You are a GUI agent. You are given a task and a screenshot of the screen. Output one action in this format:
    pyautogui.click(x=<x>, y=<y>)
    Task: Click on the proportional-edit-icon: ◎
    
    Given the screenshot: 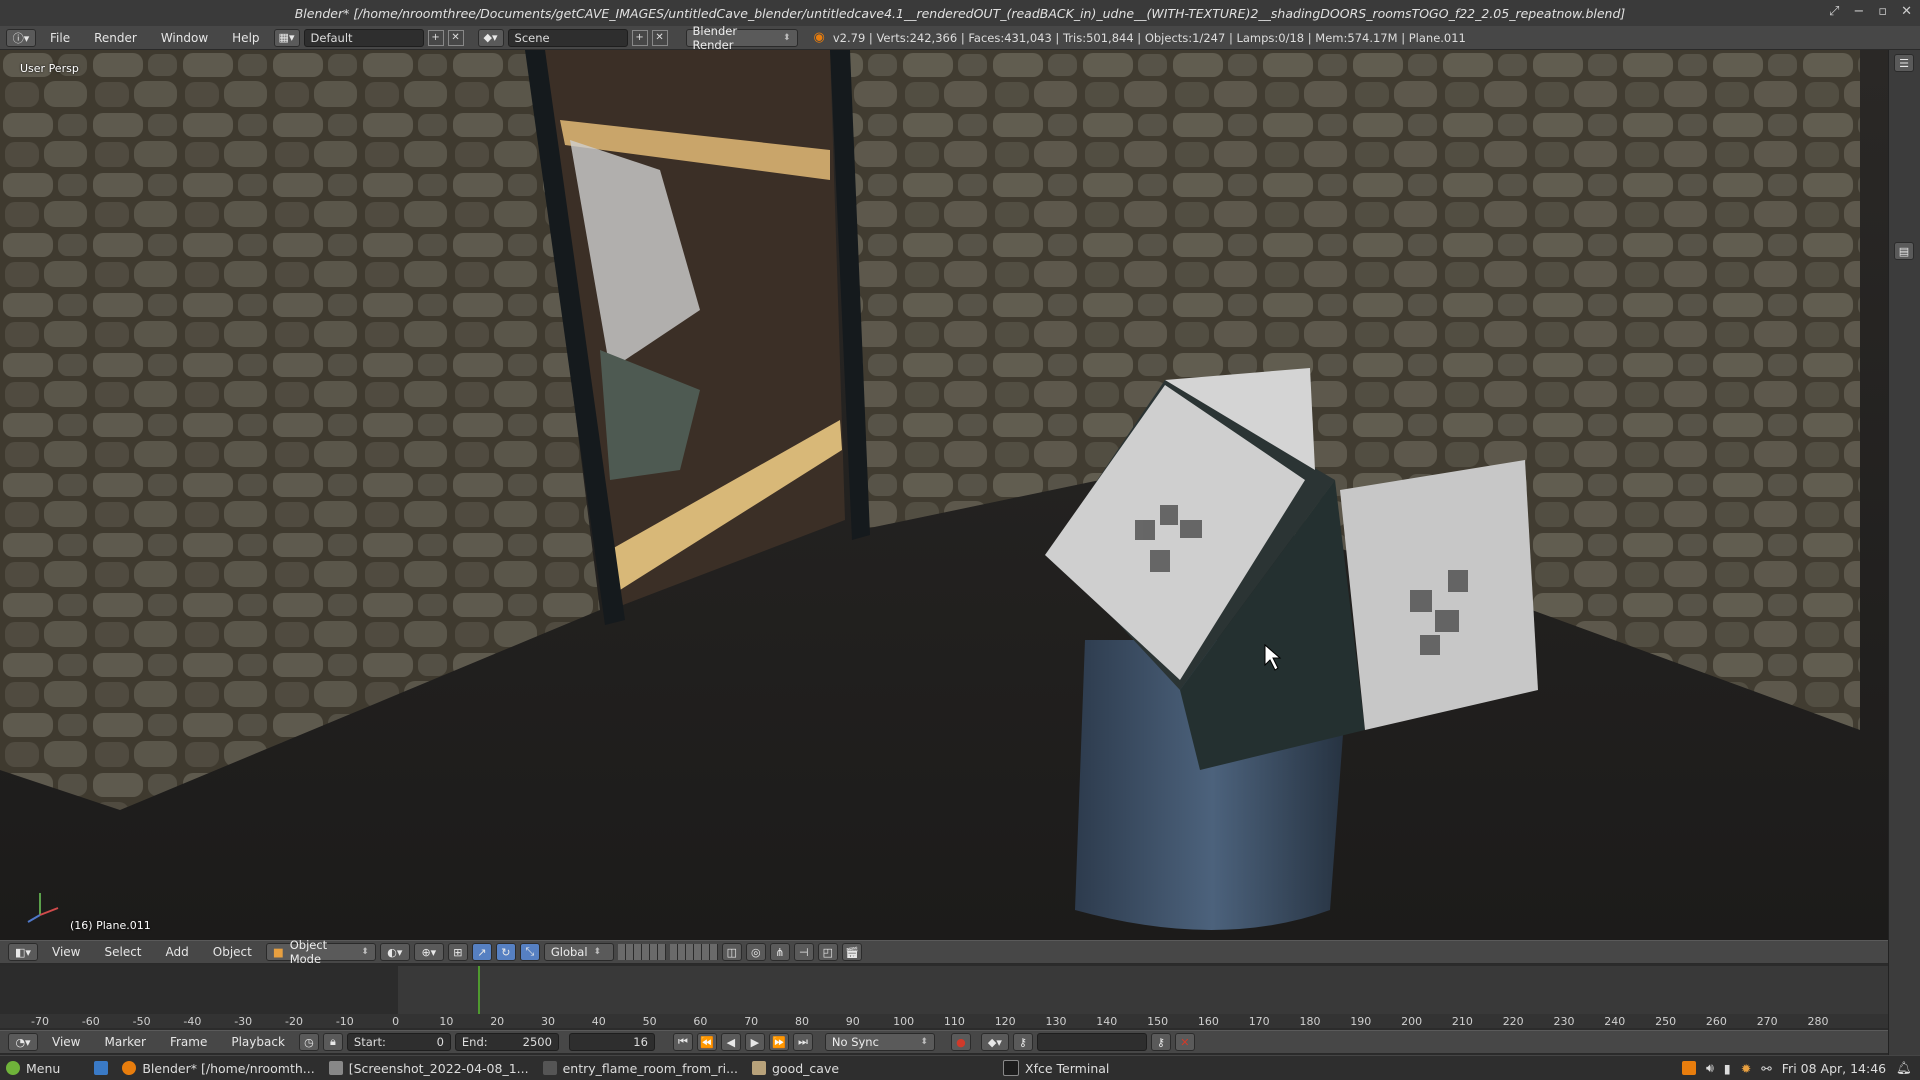 What is the action you would take?
    pyautogui.click(x=755, y=952)
    